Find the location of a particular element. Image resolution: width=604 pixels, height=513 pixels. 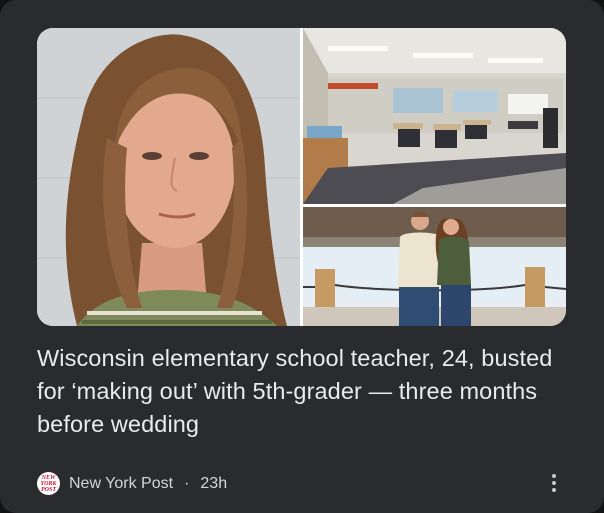

publish-time: 23h is located at coordinates (214, 483).